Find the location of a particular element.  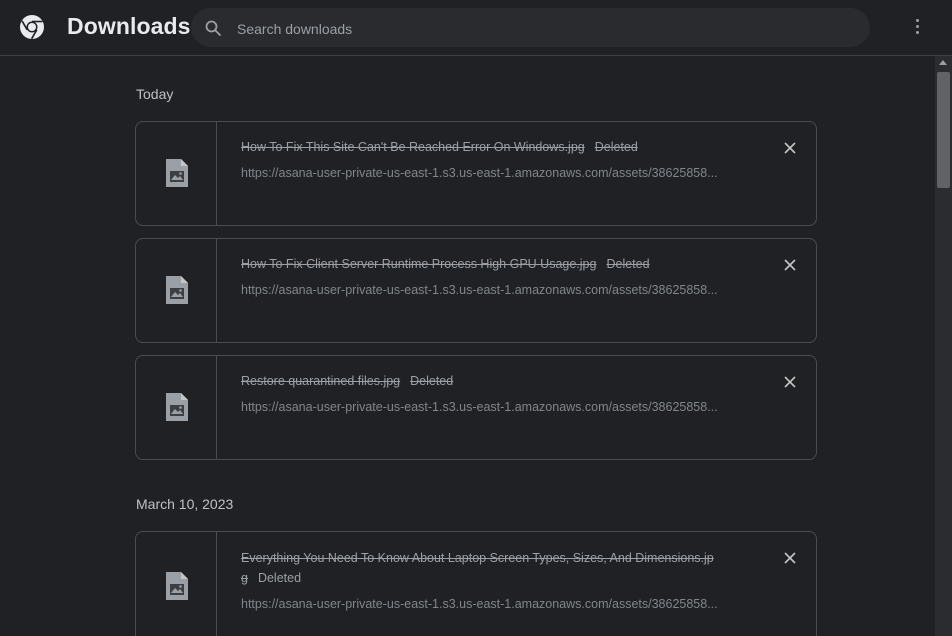

scroll-up-arrow-icon is located at coordinates (943, 62).